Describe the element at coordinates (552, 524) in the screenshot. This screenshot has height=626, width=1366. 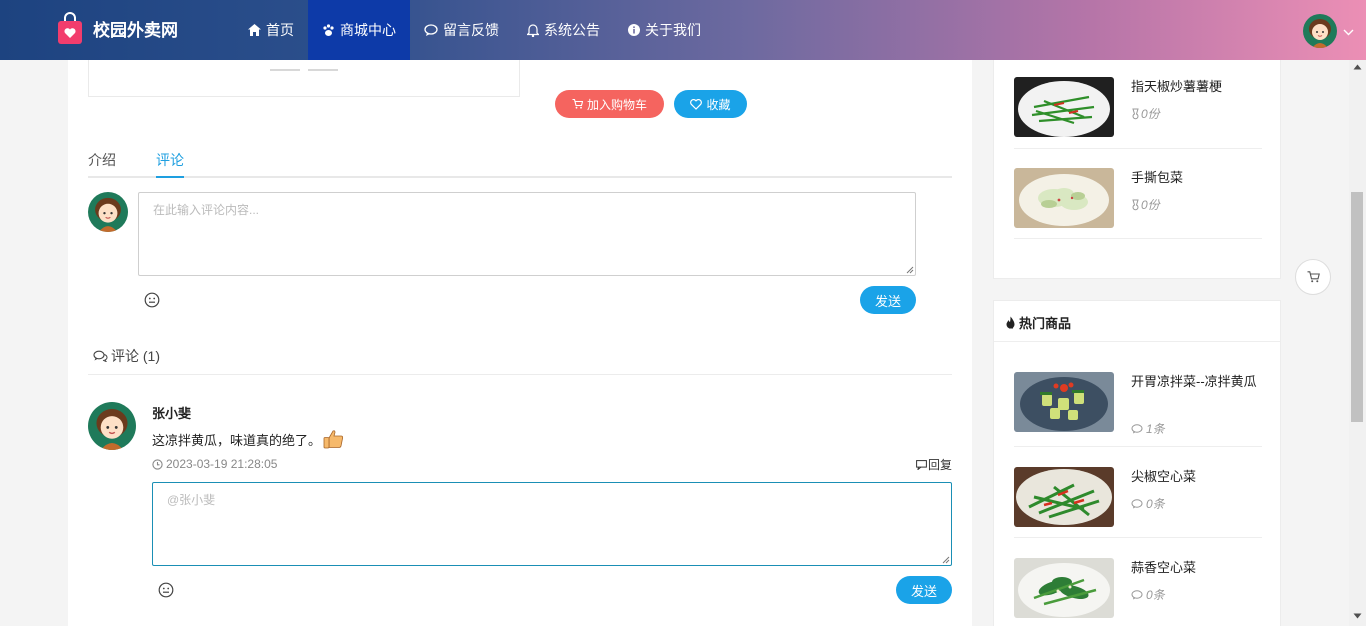
I see `reply-textarea: @张小斐` at that location.